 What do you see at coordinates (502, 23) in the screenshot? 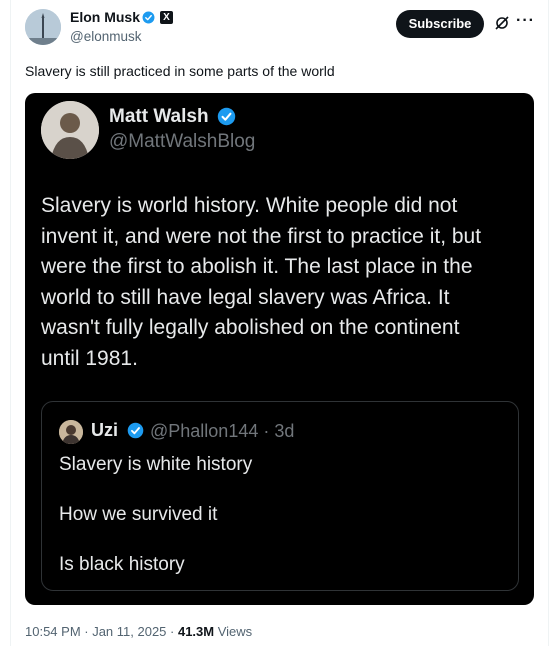
I see `grok-icon` at bounding box center [502, 23].